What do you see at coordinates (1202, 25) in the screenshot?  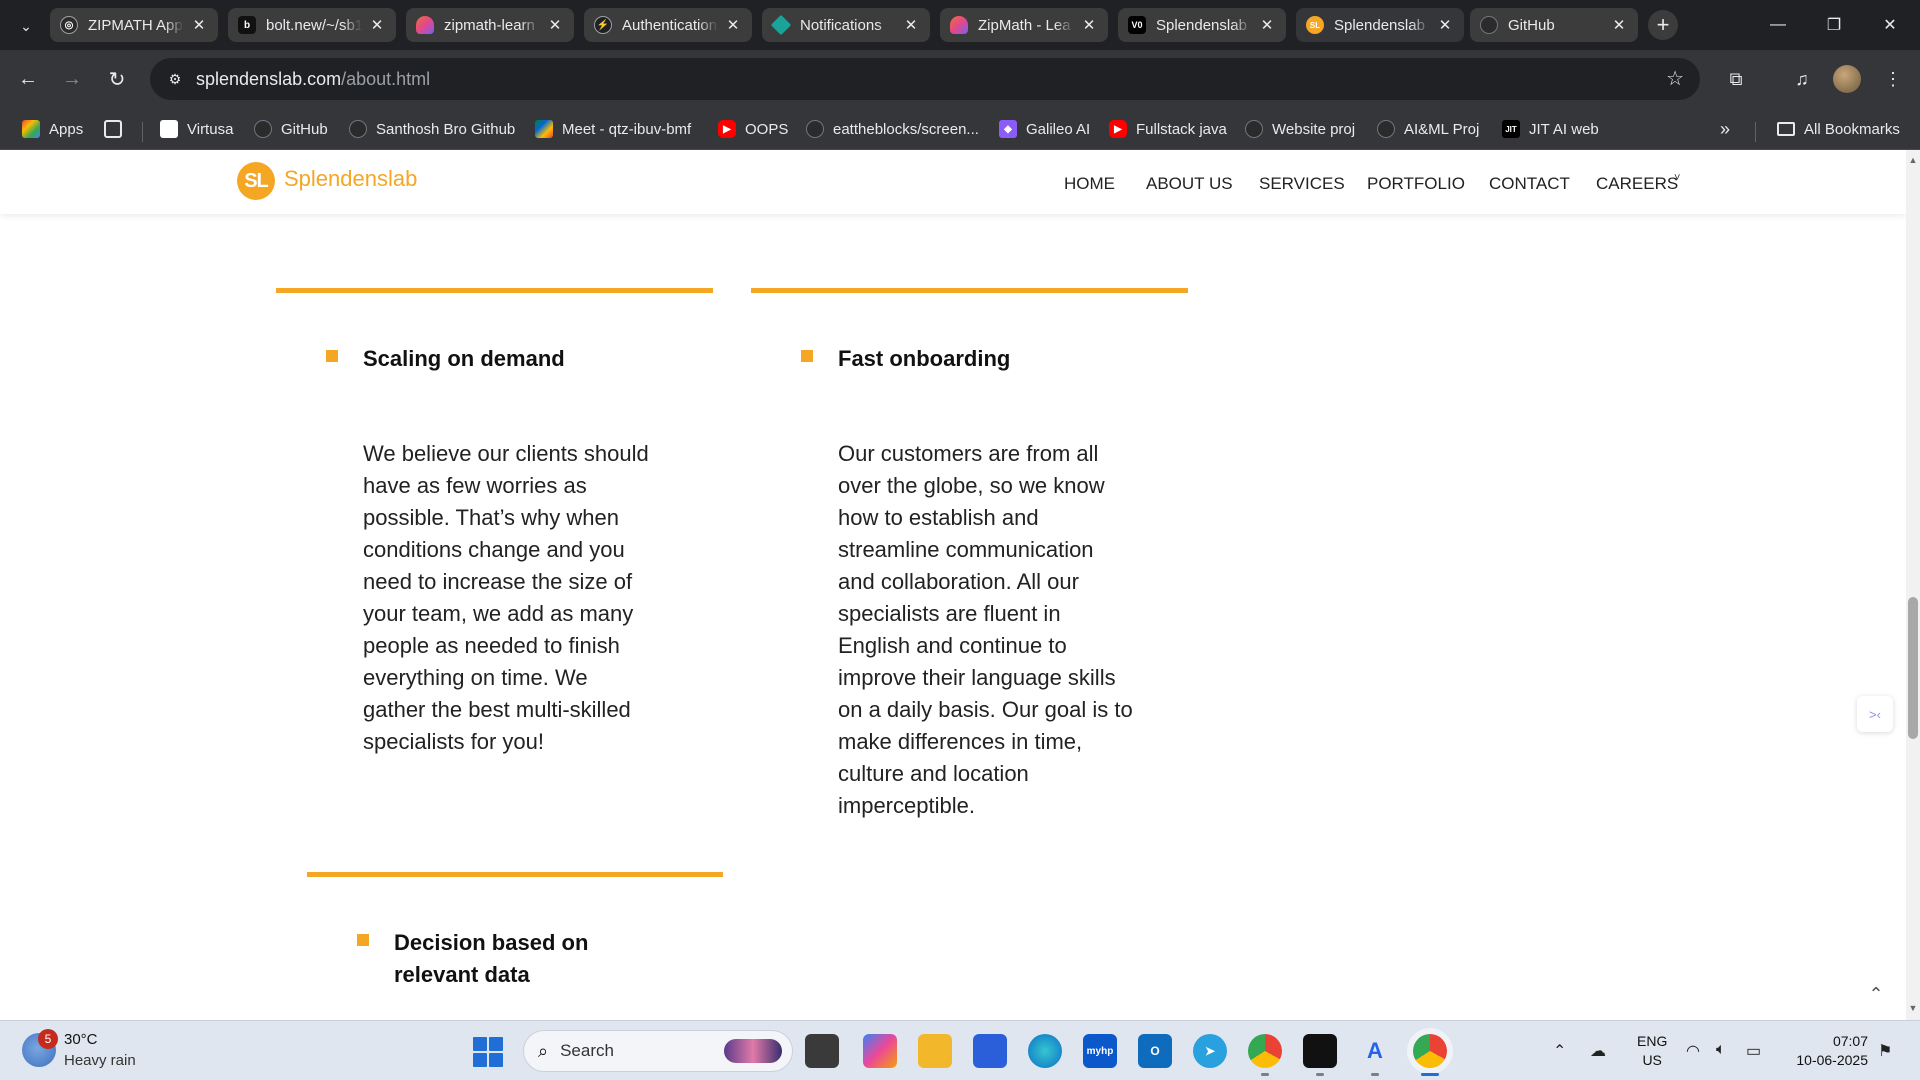 I see `browser-tab: V0 Splendenslab ✕` at bounding box center [1202, 25].